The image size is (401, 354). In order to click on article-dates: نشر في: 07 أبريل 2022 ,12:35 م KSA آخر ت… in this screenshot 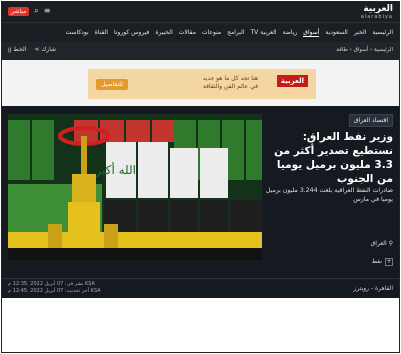, I will do `click(54, 288)`.